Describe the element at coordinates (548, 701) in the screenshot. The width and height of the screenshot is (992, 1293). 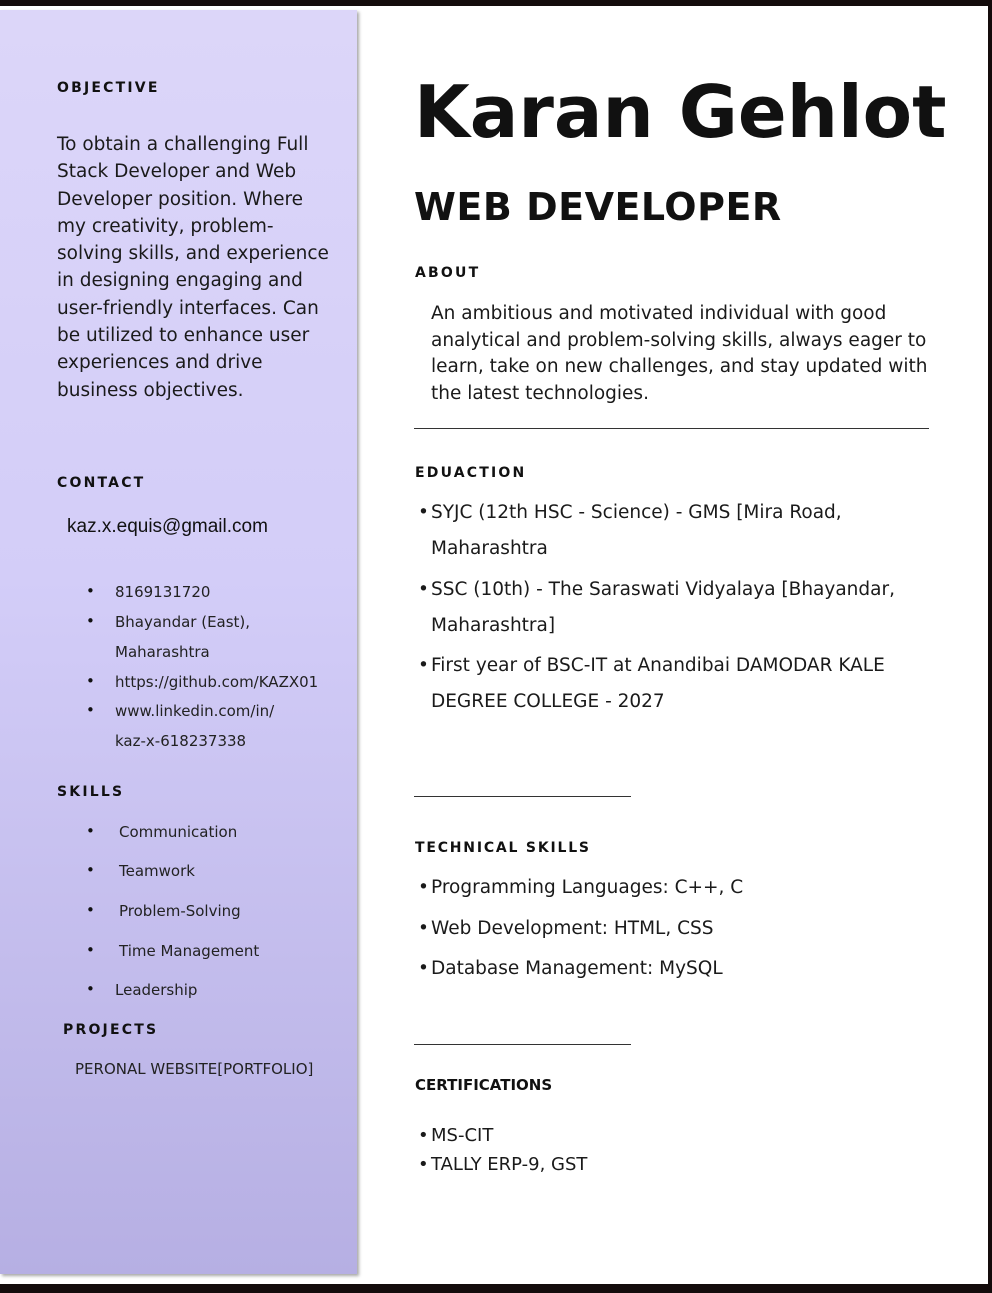
I see `education-item-cont: DEGREE COLLEGE - 2027` at that location.